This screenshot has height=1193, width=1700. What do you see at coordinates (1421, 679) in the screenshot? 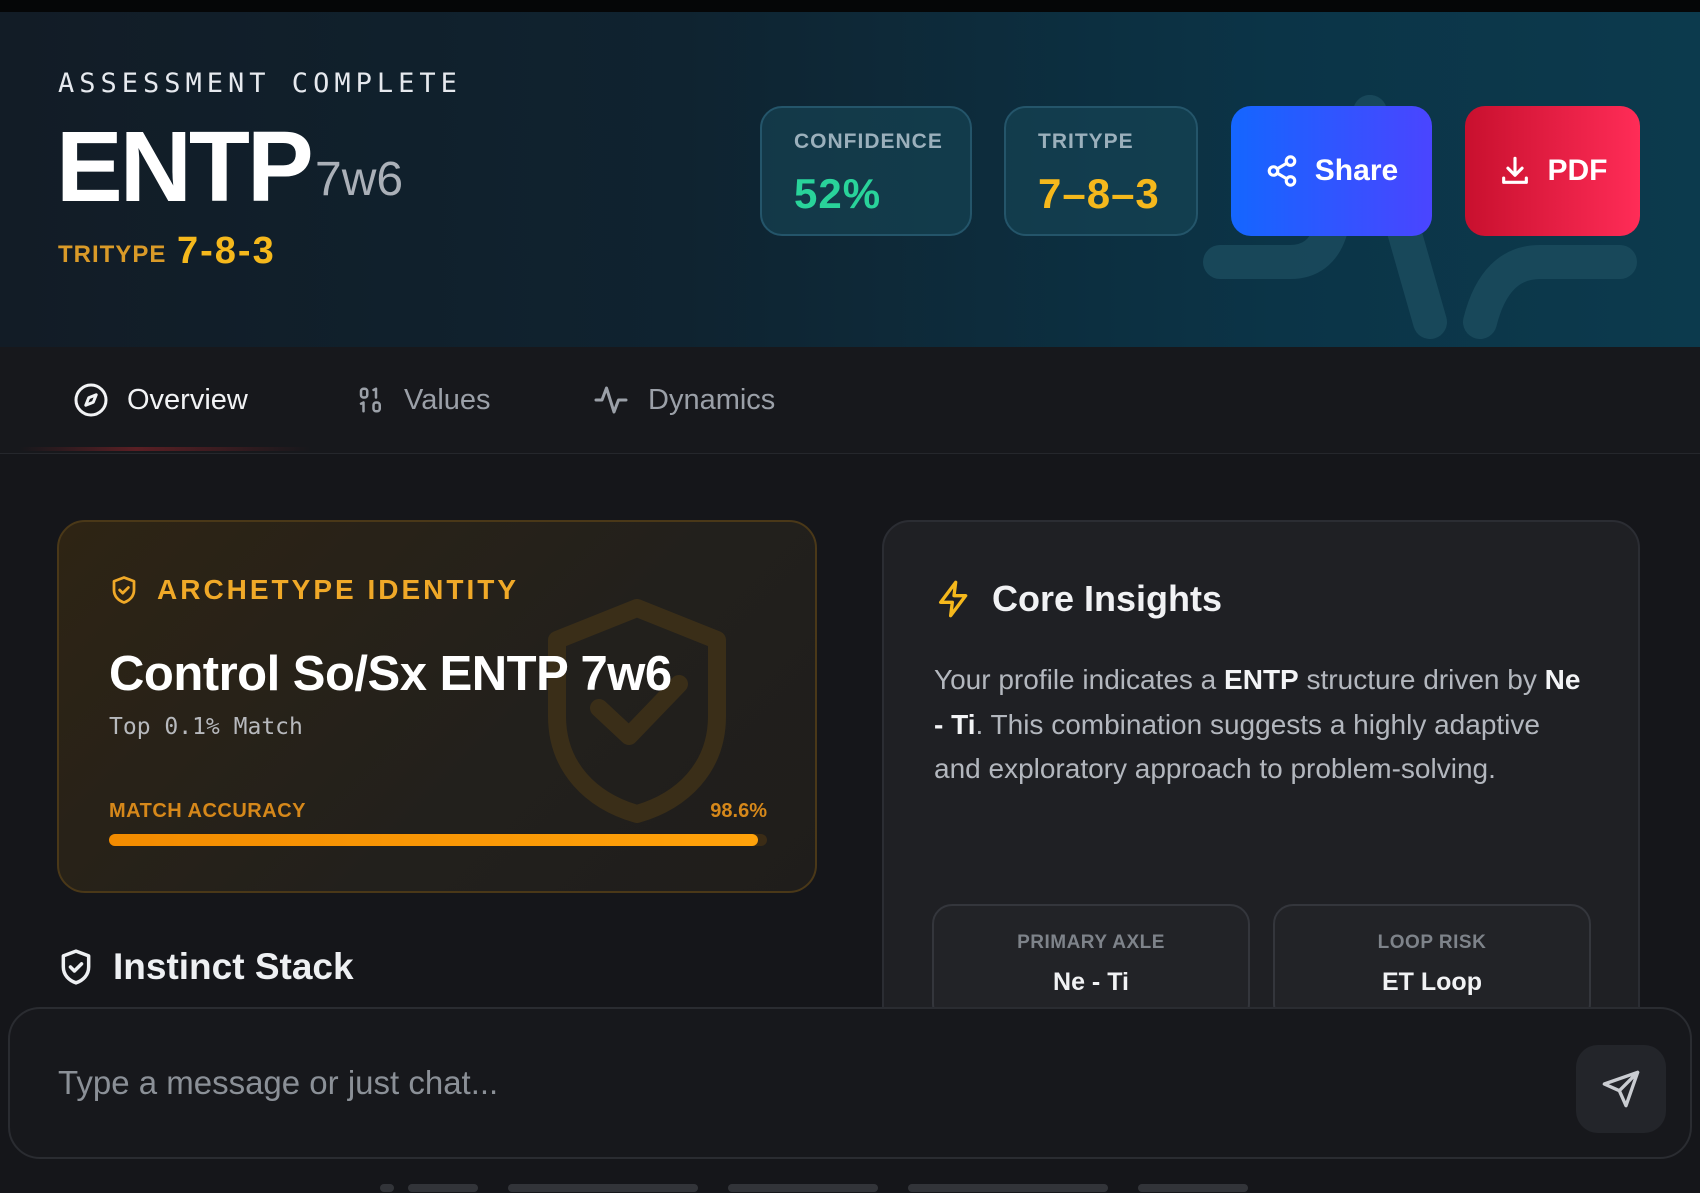
I see `insight-text-mid: structure driven by` at bounding box center [1421, 679].